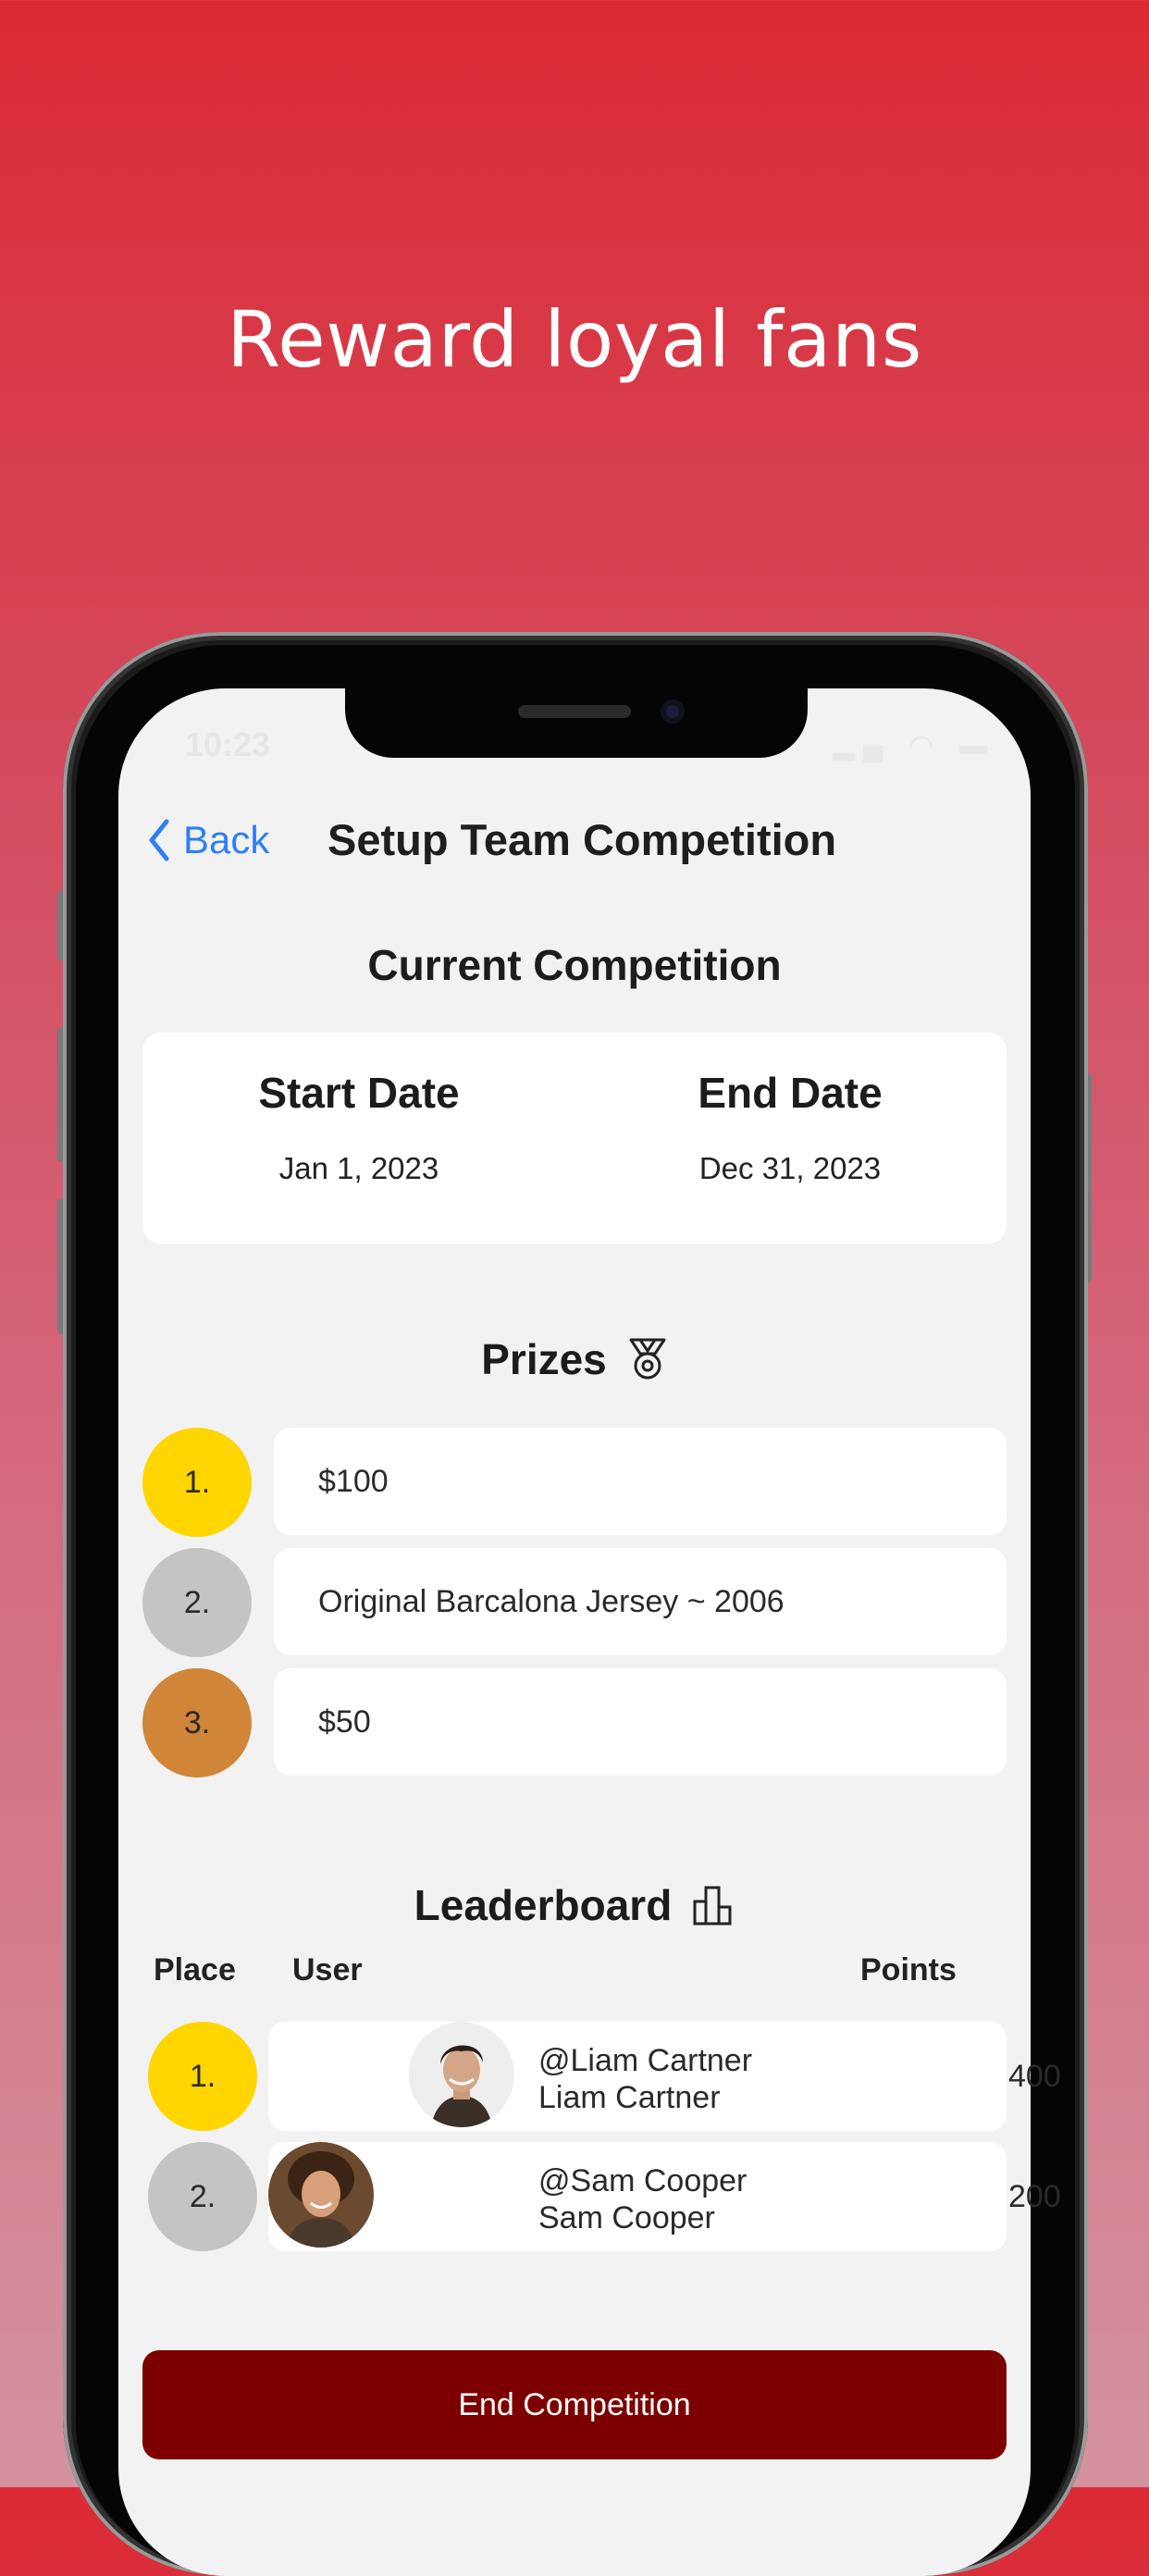 This screenshot has width=1149, height=2576. I want to click on back-label: Back, so click(227, 840).